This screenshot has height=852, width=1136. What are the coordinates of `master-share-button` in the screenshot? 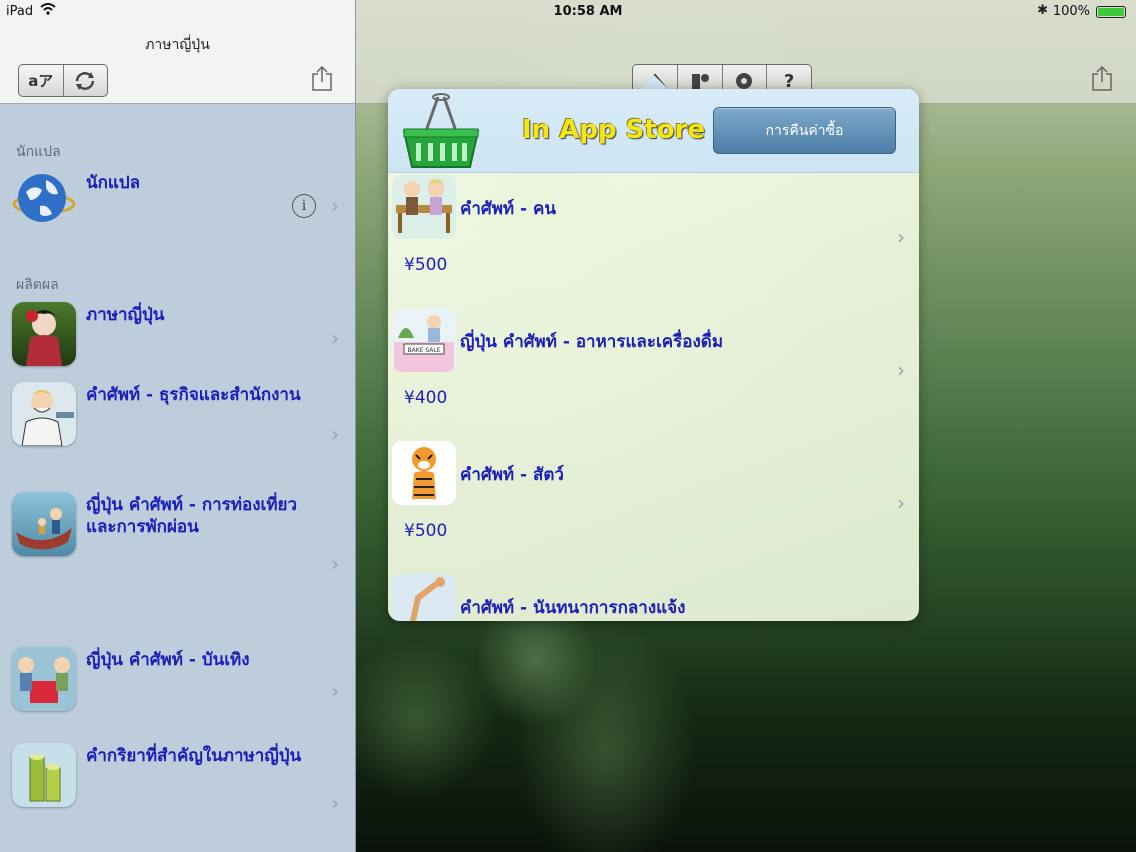 It's located at (322, 78).